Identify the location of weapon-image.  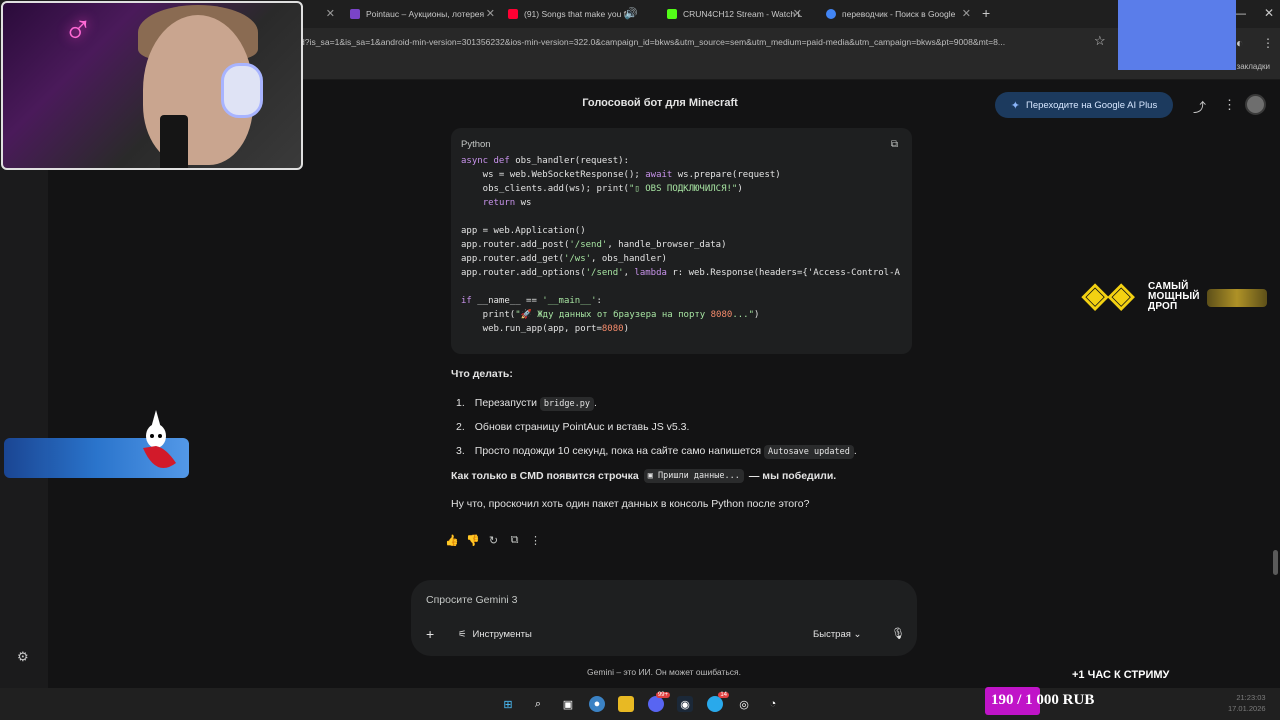
(1237, 298).